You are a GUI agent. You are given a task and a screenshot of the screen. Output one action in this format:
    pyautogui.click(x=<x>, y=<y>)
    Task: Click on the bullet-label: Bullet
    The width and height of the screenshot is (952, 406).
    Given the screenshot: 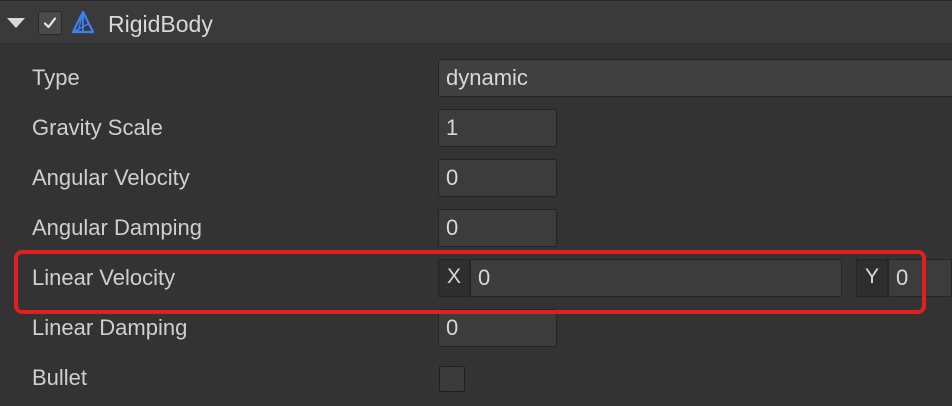 What is the action you would take?
    pyautogui.click(x=60, y=377)
    